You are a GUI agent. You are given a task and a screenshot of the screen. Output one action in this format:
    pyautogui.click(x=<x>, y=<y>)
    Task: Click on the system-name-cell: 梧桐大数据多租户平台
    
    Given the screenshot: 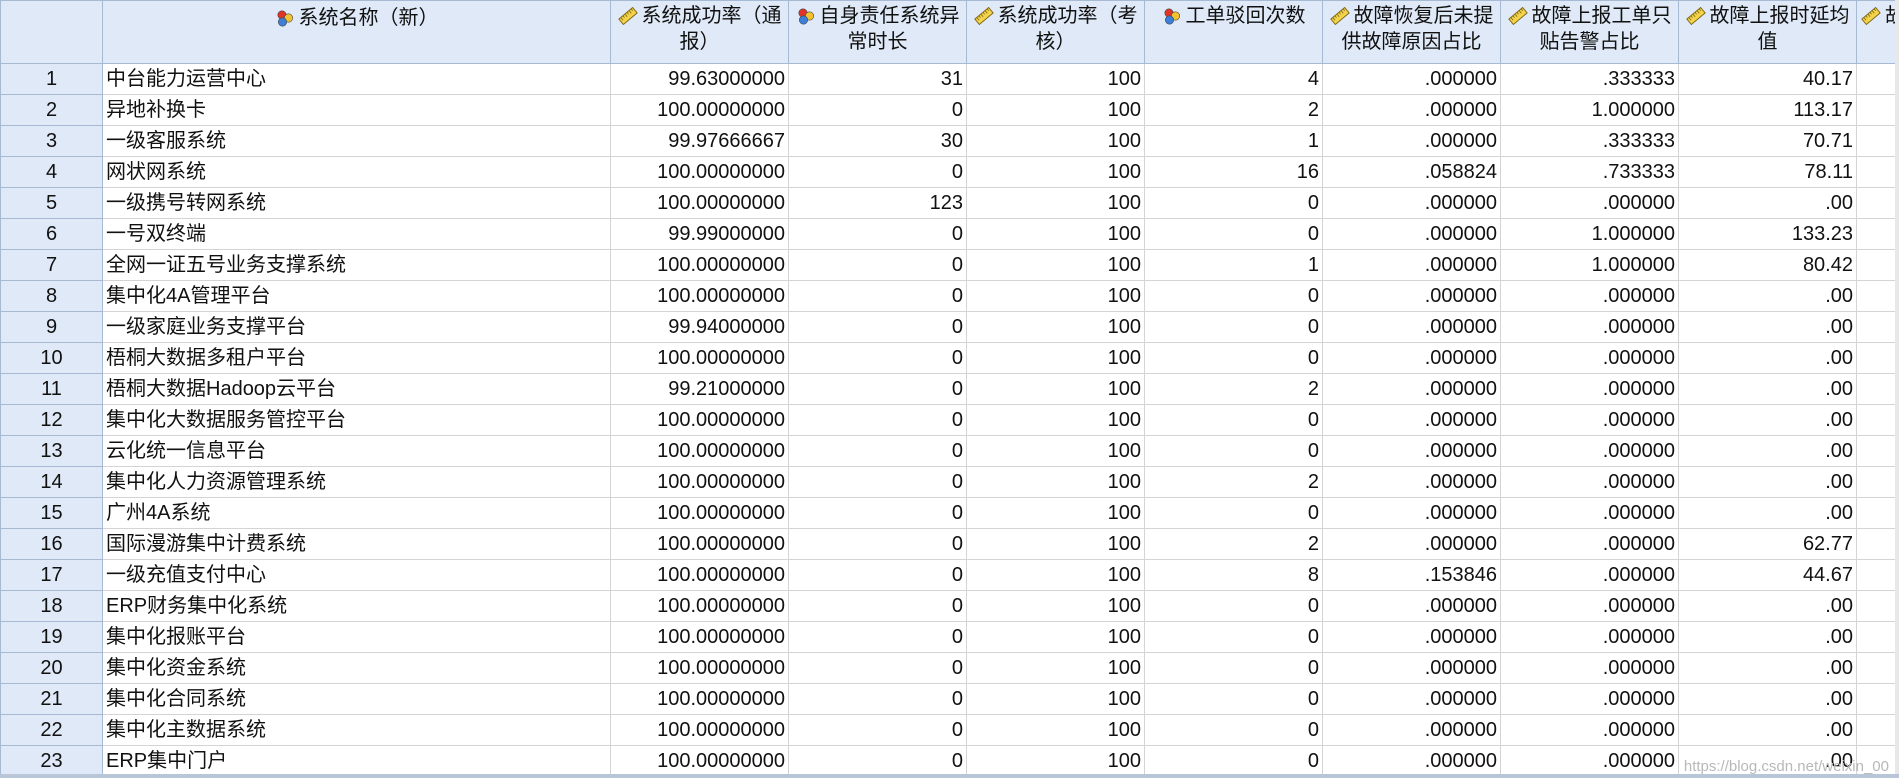 What is the action you would take?
    pyautogui.click(x=356, y=358)
    